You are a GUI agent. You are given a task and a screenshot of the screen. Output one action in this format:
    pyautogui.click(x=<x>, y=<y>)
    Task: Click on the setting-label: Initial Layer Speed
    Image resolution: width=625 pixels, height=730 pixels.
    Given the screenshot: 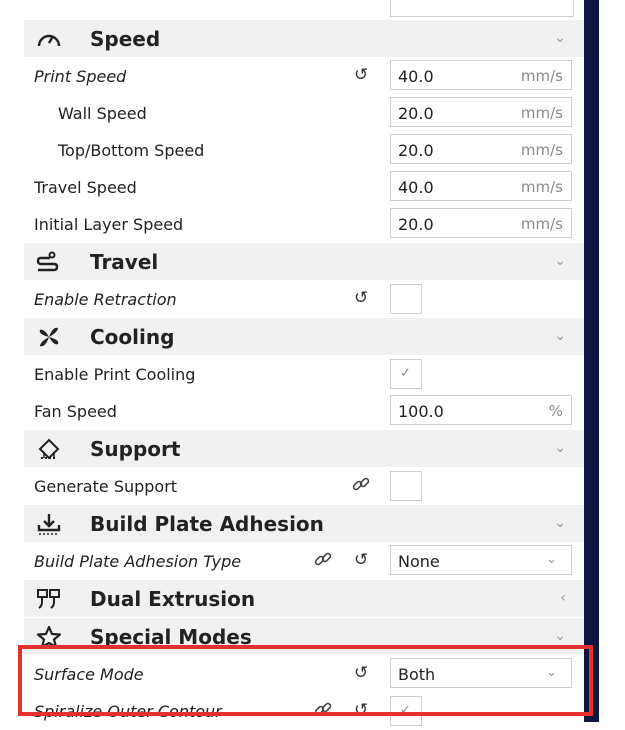 What is the action you would take?
    pyautogui.click(x=109, y=224)
    